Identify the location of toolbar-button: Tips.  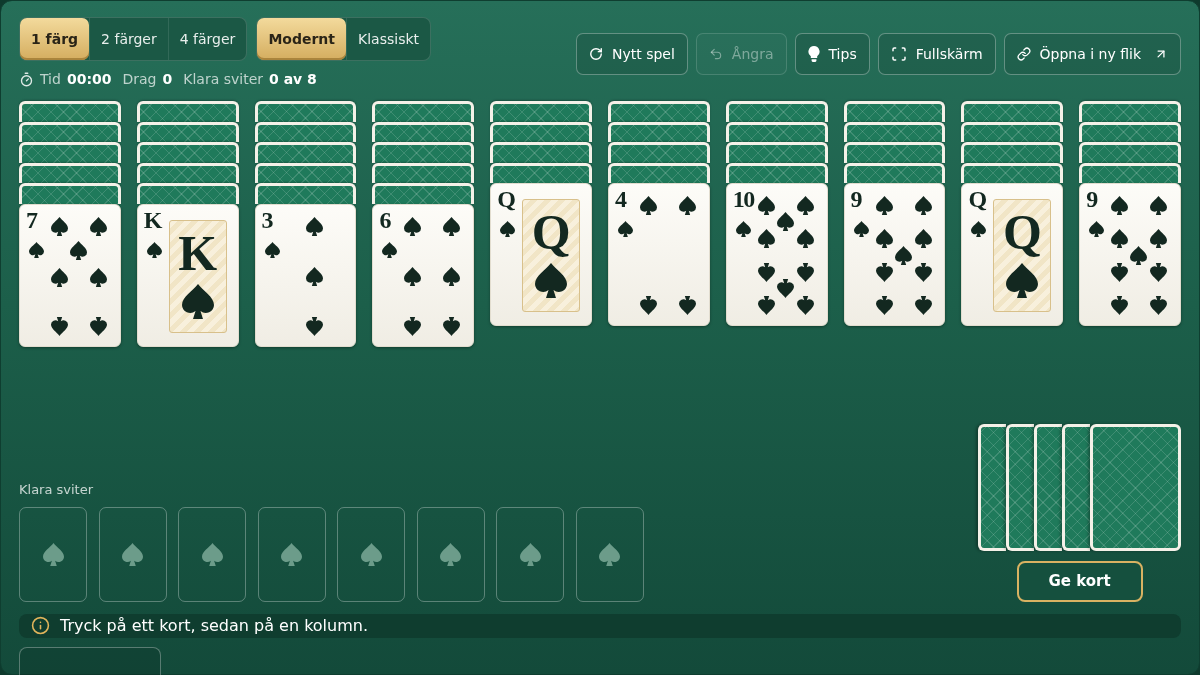
(832, 54).